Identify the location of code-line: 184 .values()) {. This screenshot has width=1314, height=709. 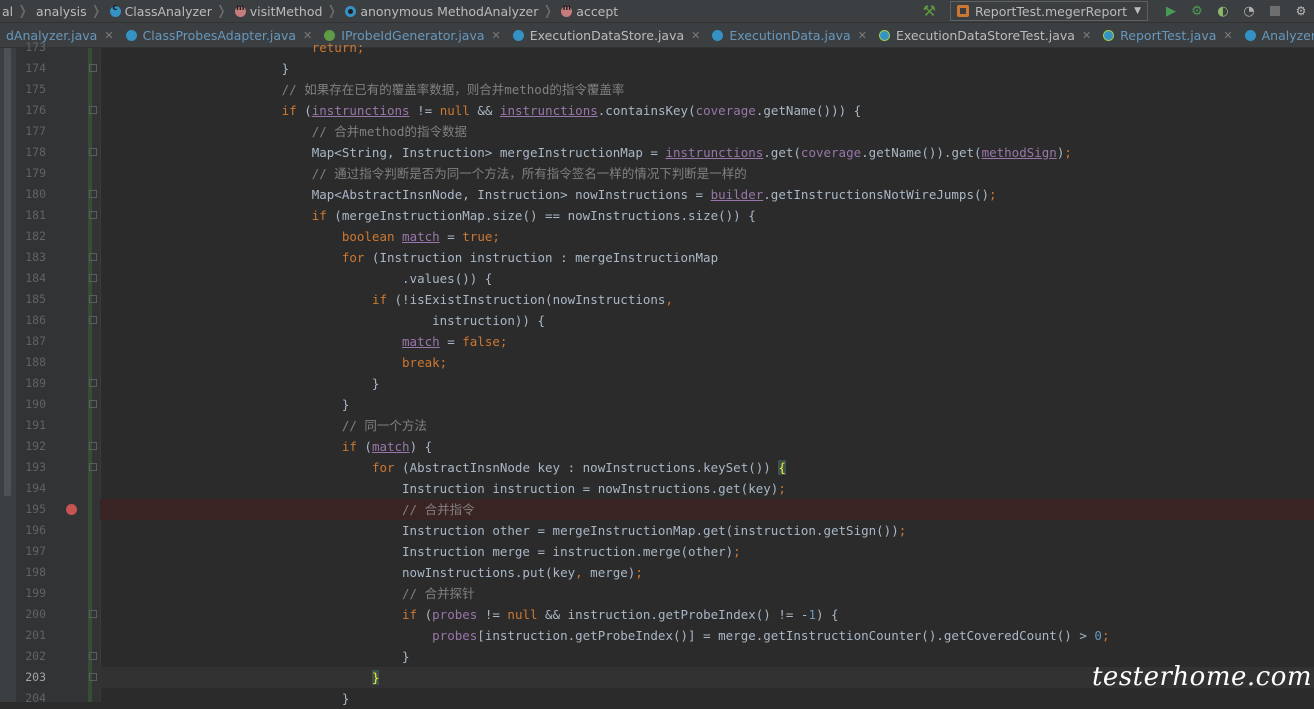
(665, 278).